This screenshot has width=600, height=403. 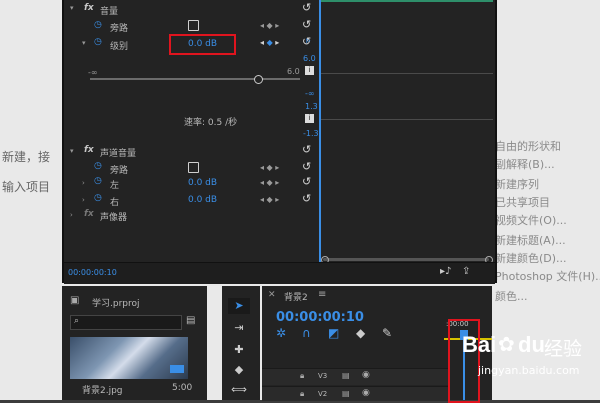 What do you see at coordinates (115, 186) in the screenshot?
I see `left-channel-label: 左` at bounding box center [115, 186].